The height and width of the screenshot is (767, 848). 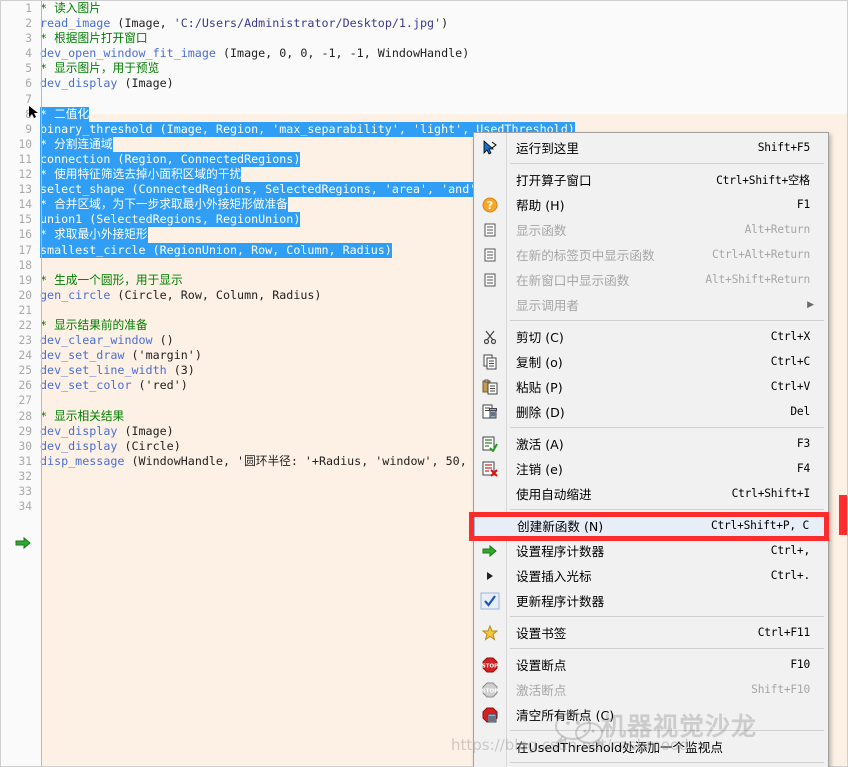 What do you see at coordinates (28, 54) in the screenshot?
I see `line-number: 4` at bounding box center [28, 54].